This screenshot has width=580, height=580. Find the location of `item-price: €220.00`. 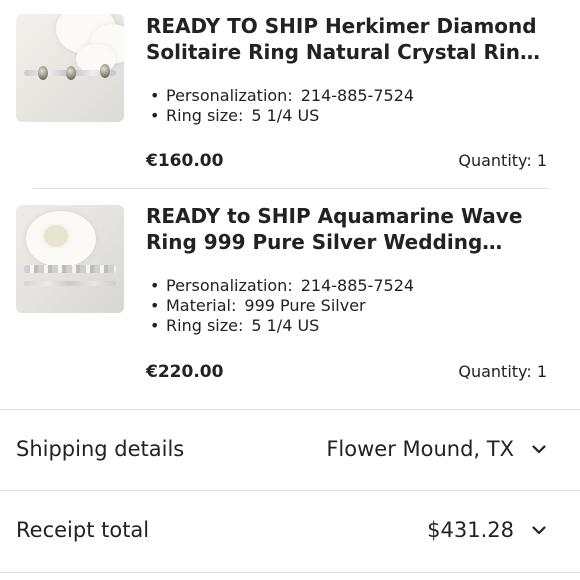

item-price: €220.00 is located at coordinates (185, 372).